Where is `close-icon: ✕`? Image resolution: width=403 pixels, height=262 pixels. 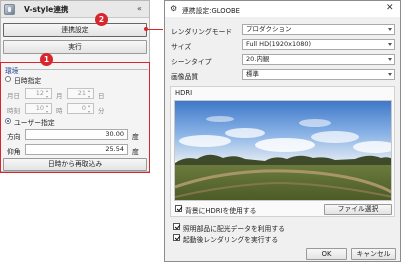 close-icon: ✕ is located at coordinates (390, 8).